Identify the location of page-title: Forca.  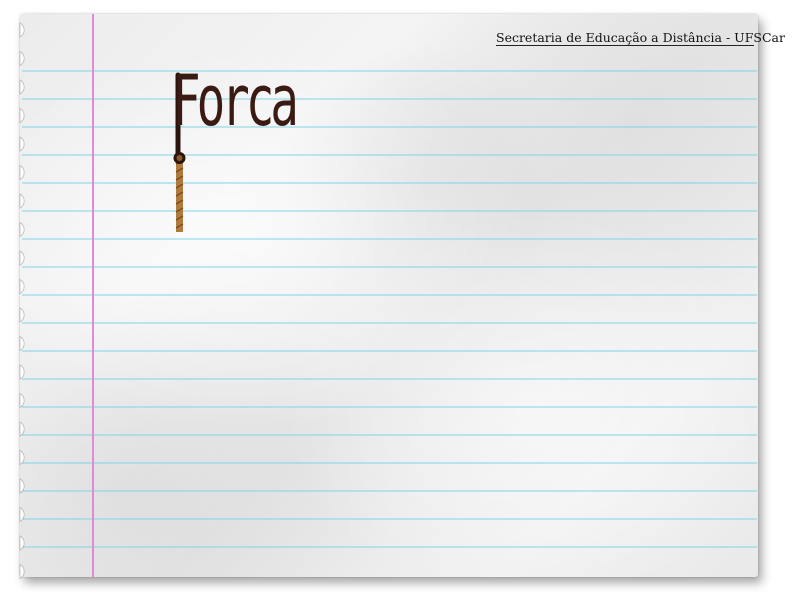
(235, 101).